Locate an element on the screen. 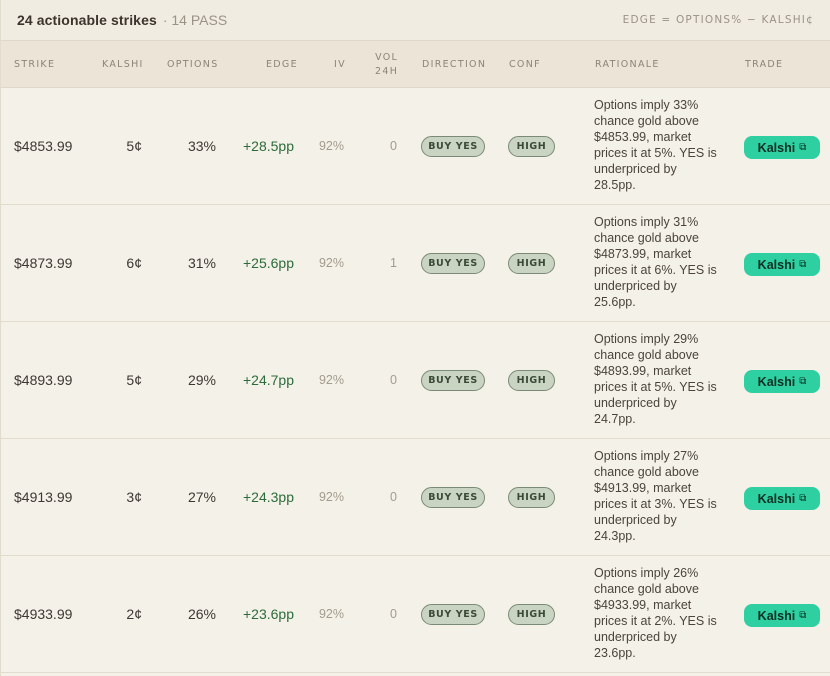  col-options: OPTIONS is located at coordinates (193, 64).